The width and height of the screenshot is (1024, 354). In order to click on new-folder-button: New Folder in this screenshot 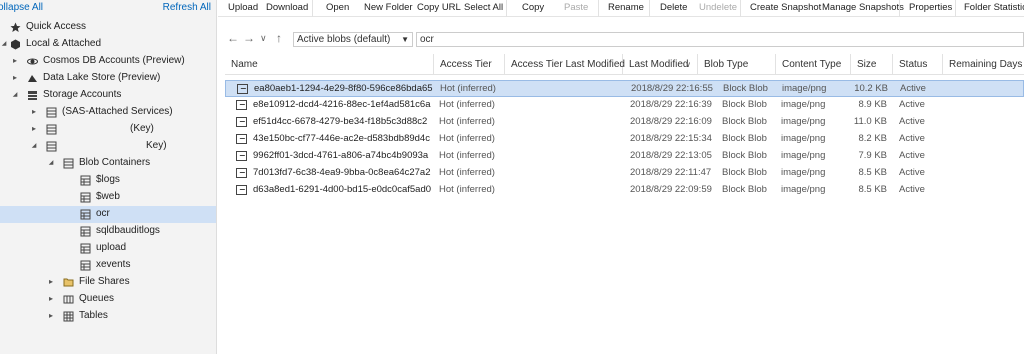, I will do `click(388, 7)`.